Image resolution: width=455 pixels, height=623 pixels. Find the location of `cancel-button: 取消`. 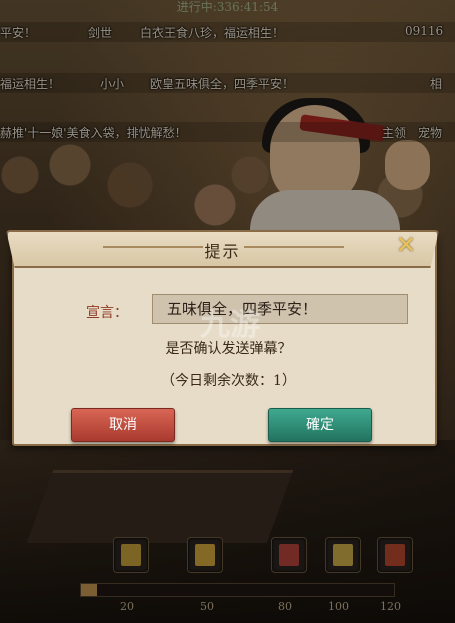

cancel-button: 取消 is located at coordinates (123, 425).